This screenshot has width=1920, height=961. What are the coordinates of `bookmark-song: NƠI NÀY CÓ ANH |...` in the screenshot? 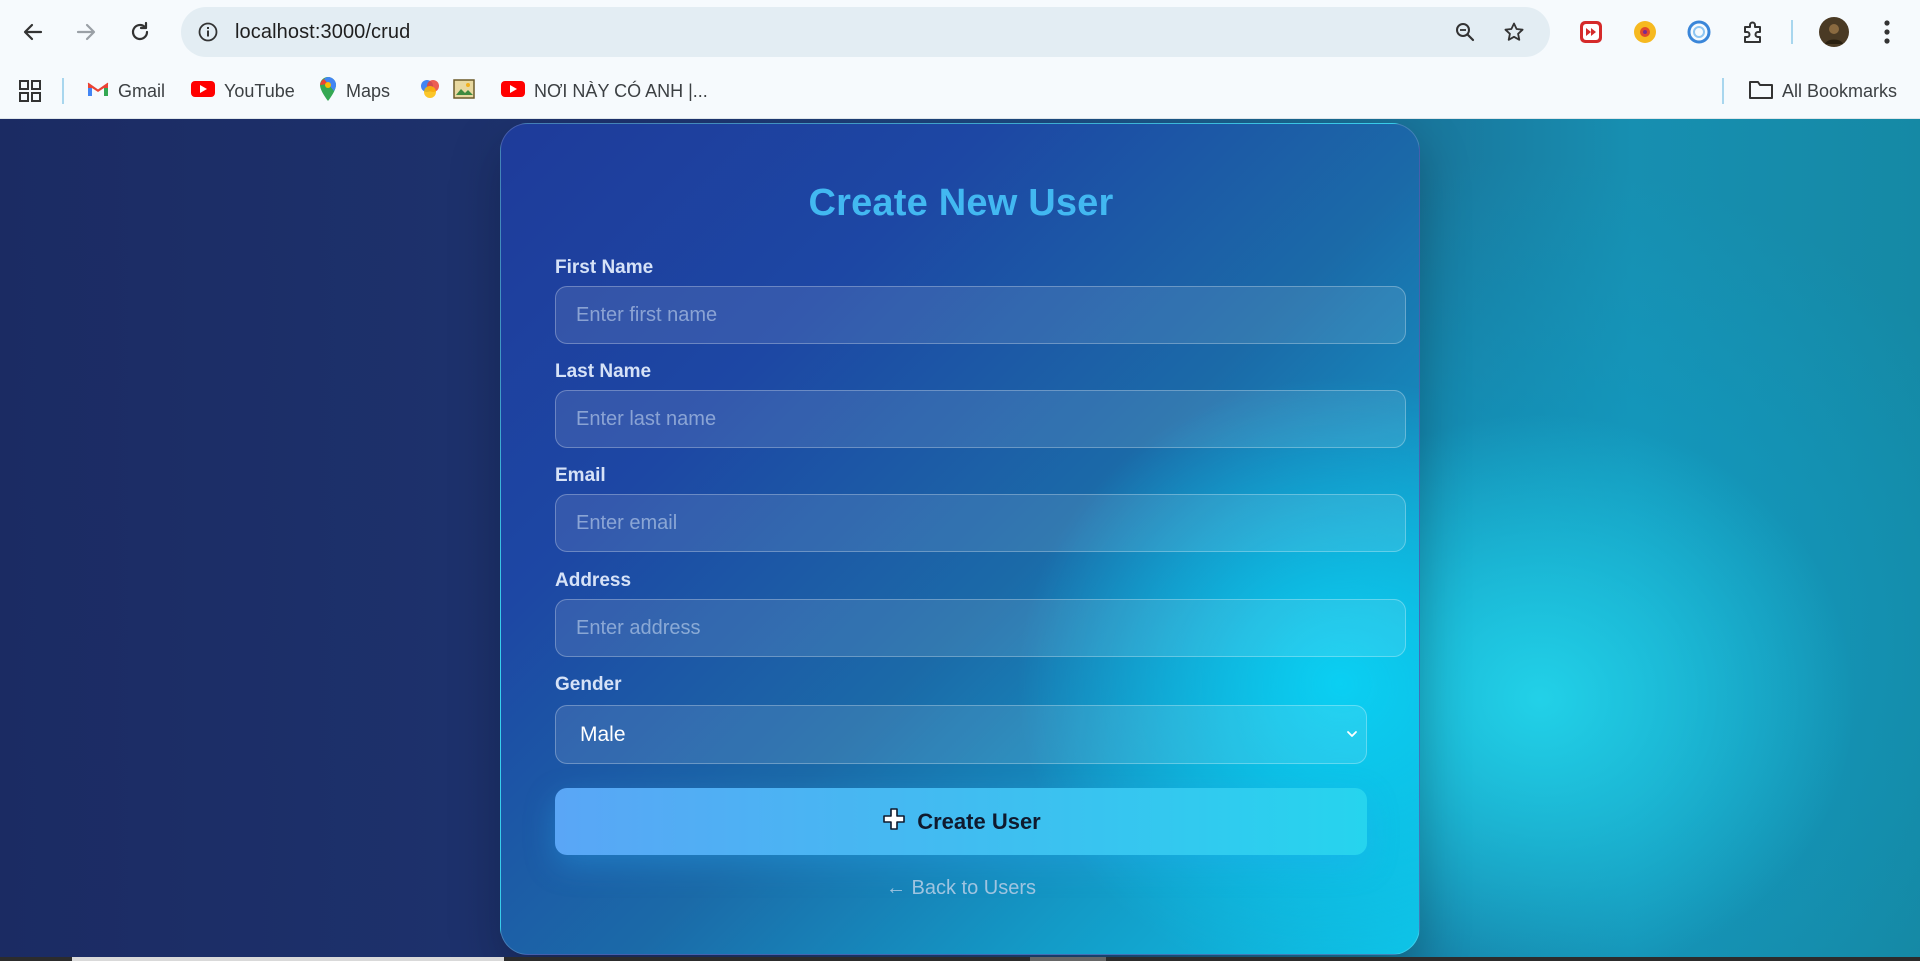 It's located at (604, 91).